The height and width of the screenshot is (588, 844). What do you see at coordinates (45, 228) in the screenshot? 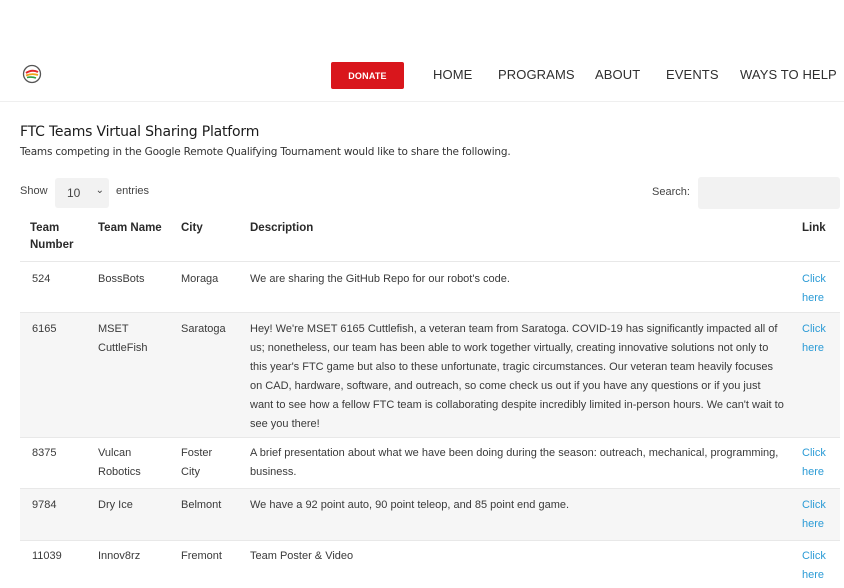
I see `header-team-number-line1: Team` at bounding box center [45, 228].